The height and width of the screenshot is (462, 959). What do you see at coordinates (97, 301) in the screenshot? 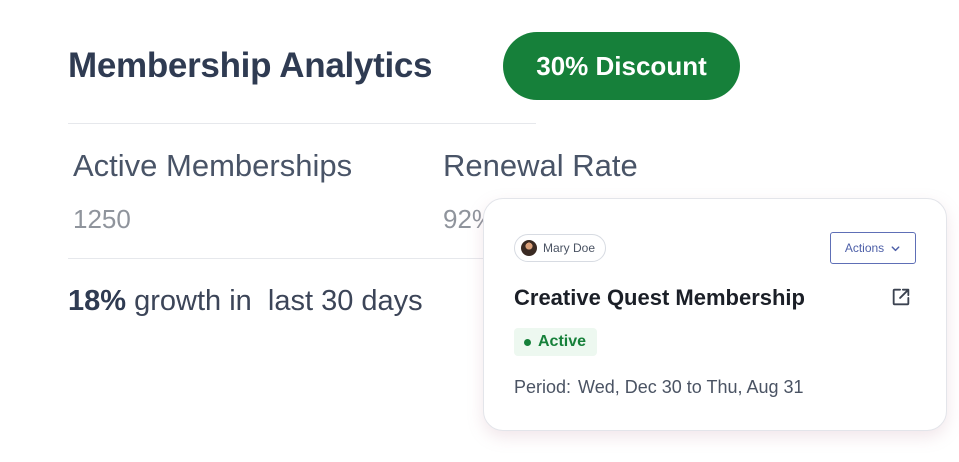
I see `growth-value: 18%` at bounding box center [97, 301].